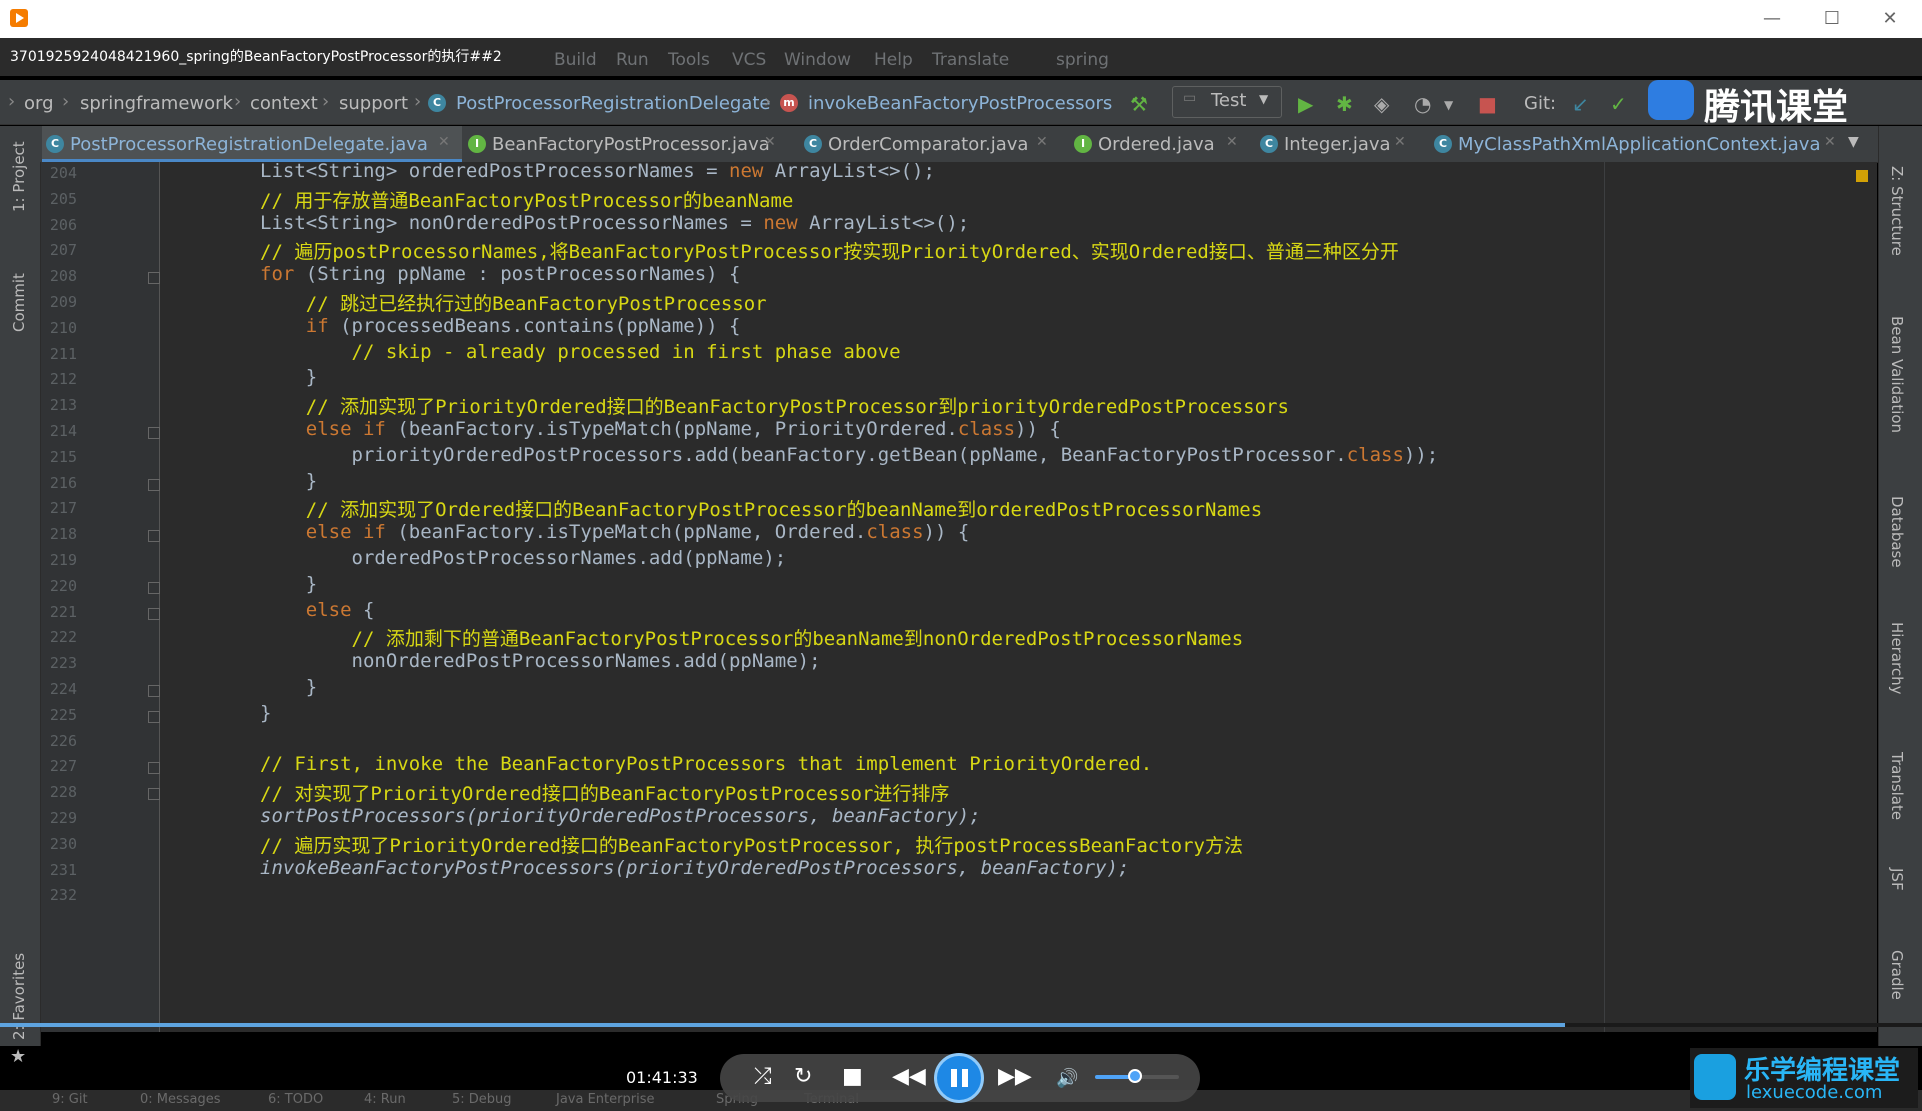  What do you see at coordinates (763, 1076) in the screenshot?
I see `shuffle-icon: ⤮` at bounding box center [763, 1076].